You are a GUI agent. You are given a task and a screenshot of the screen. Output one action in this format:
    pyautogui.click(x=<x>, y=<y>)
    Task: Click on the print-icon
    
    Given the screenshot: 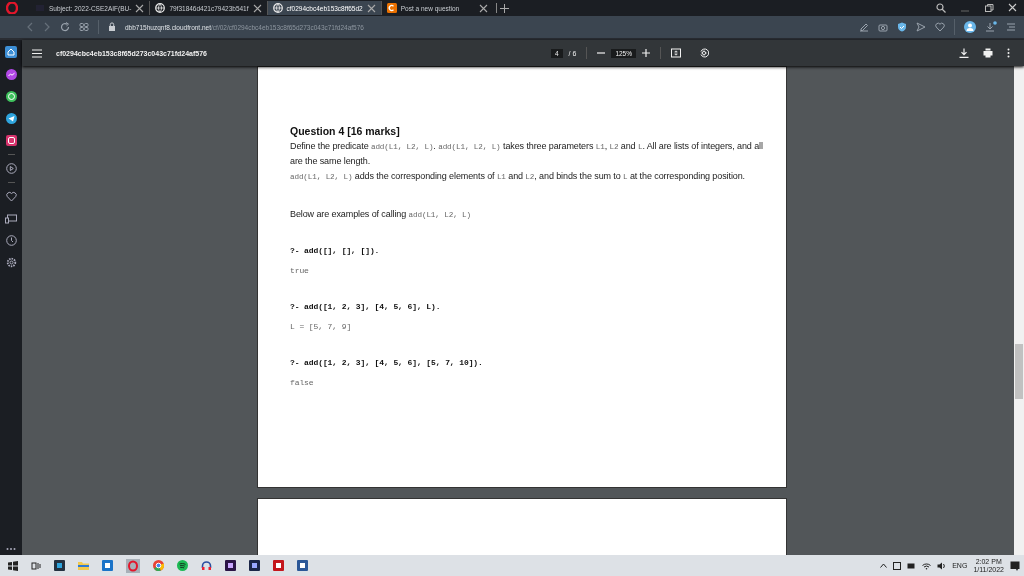 What is the action you would take?
    pyautogui.click(x=988, y=53)
    